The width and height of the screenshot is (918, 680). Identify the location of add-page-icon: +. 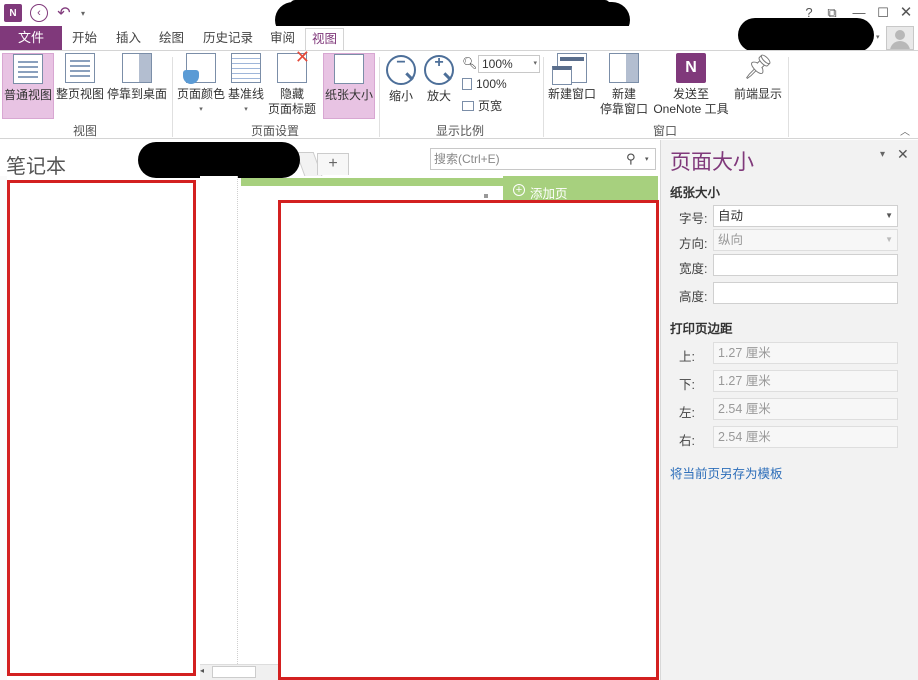
(519, 190).